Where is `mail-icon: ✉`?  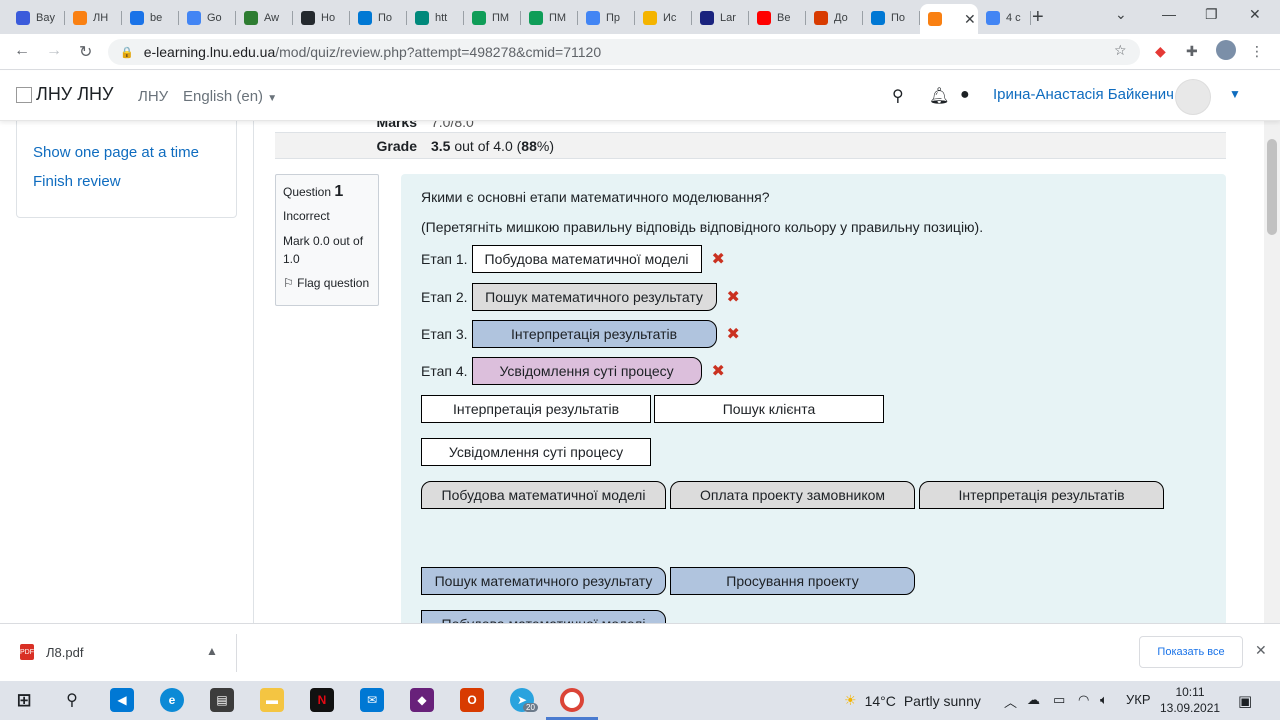 mail-icon: ✉ is located at coordinates (372, 700).